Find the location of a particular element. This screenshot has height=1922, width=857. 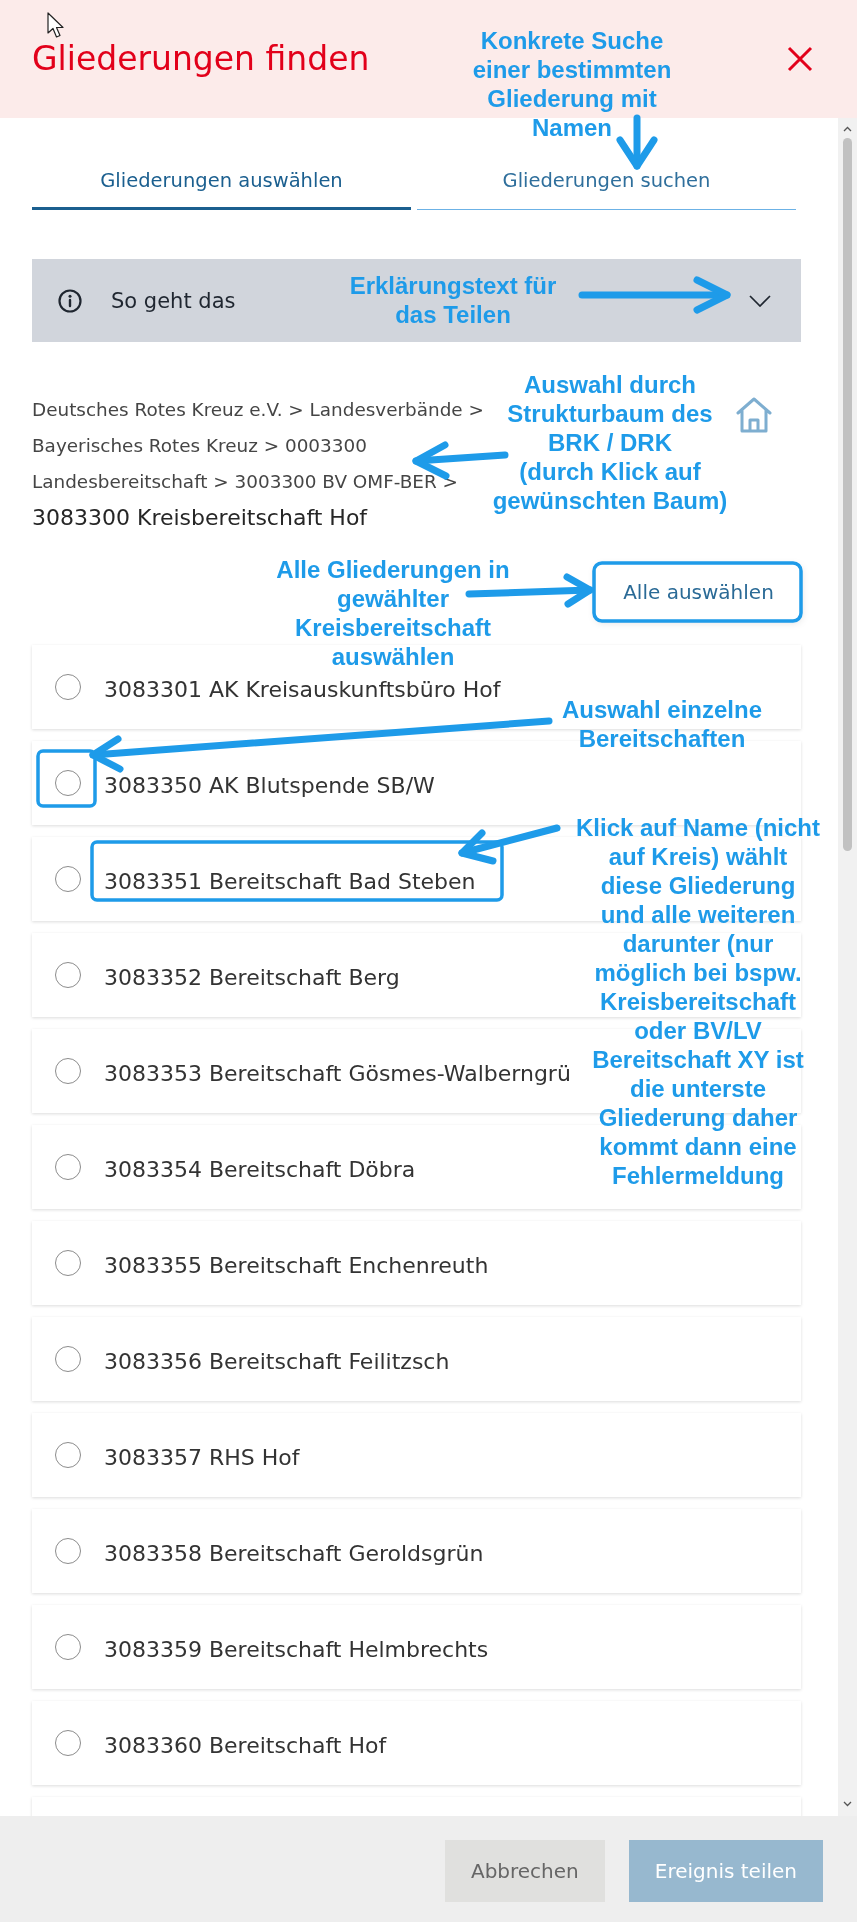

highlight-frame is located at coordinates (66, 778).